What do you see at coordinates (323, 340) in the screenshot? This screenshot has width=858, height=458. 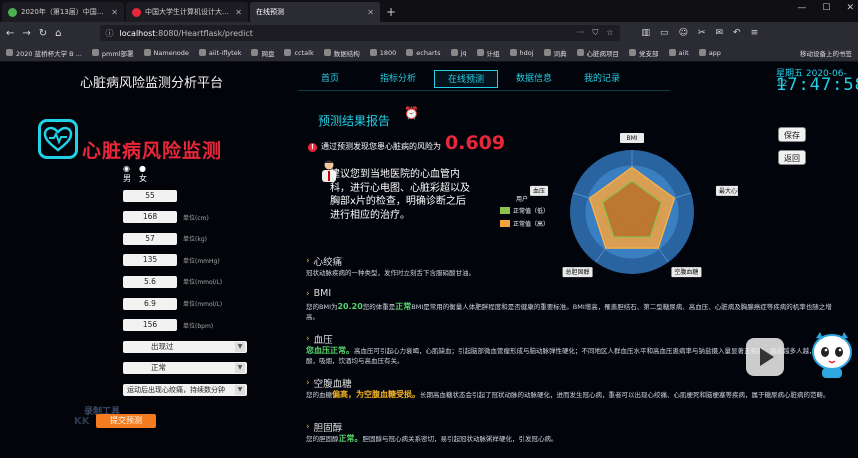 I see `section-title: 血压` at bounding box center [323, 340].